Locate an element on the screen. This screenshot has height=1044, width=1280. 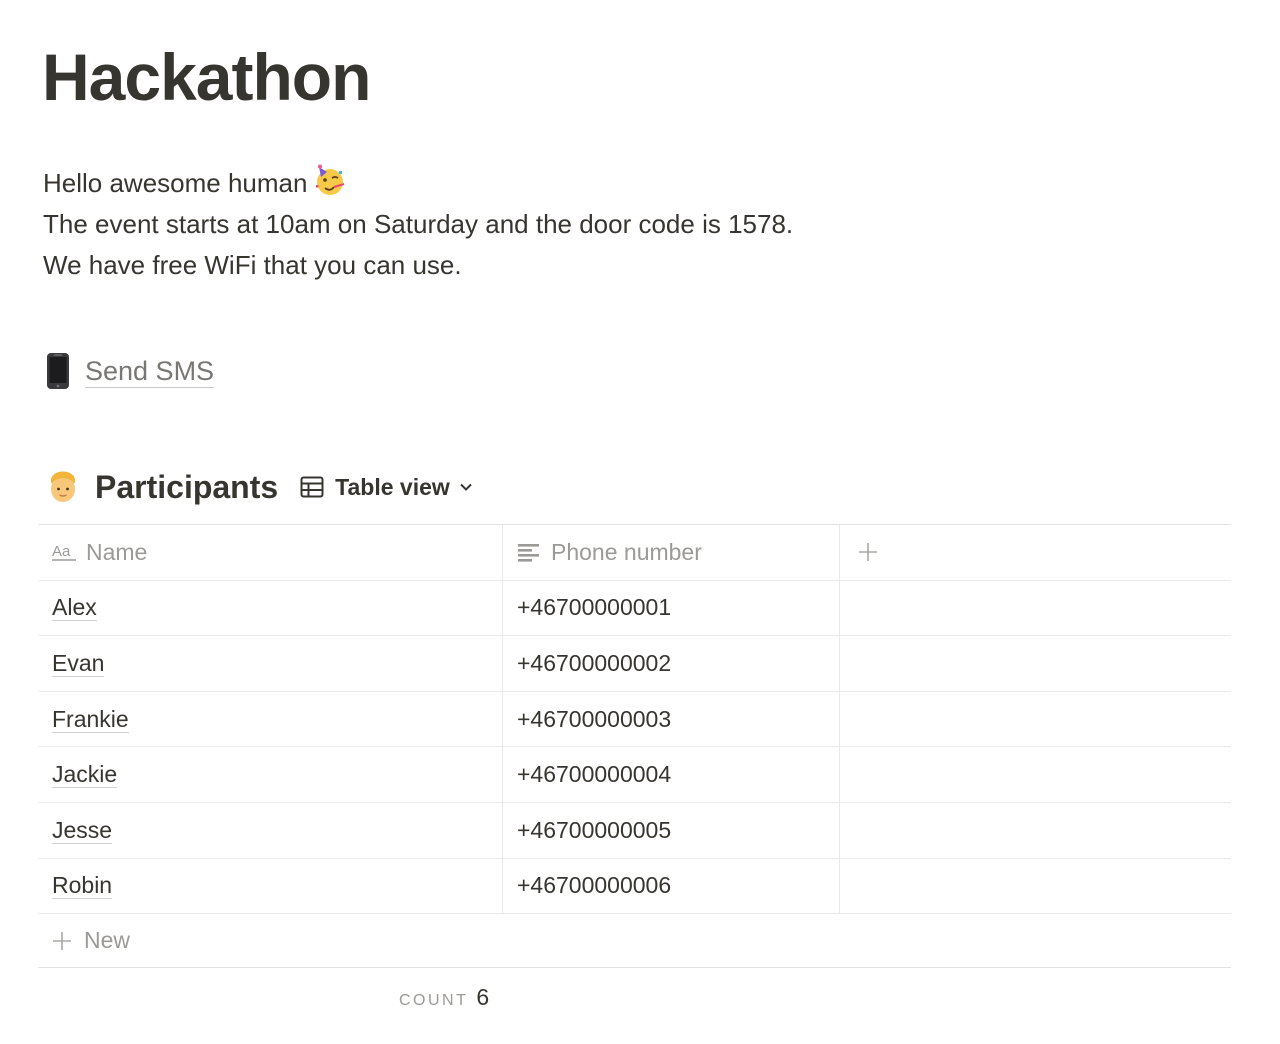
table-header-row: Aa Name Phone number is located at coordinates (634, 553).